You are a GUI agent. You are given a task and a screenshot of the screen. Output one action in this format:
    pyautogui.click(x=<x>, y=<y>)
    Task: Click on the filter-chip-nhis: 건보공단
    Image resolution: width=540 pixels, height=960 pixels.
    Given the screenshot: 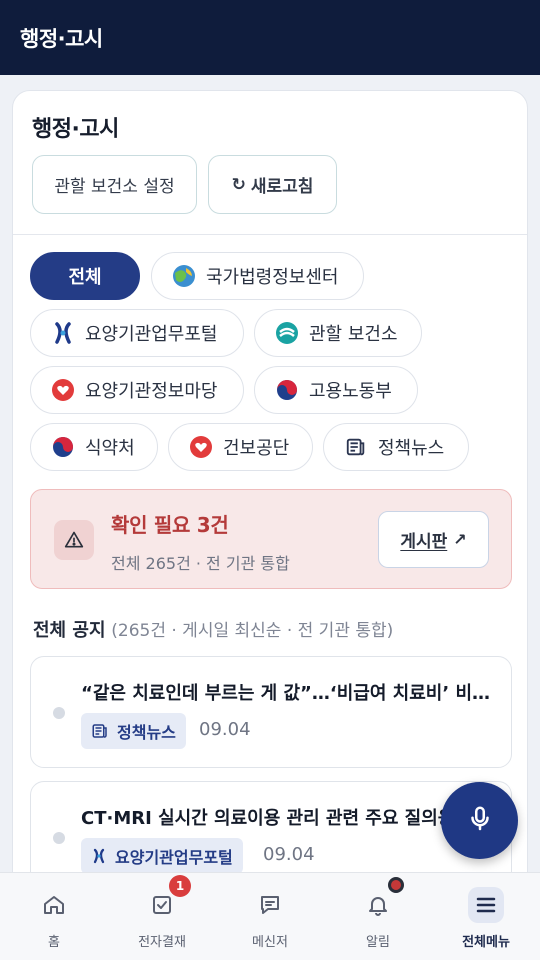 What is the action you would take?
    pyautogui.click(x=240, y=447)
    